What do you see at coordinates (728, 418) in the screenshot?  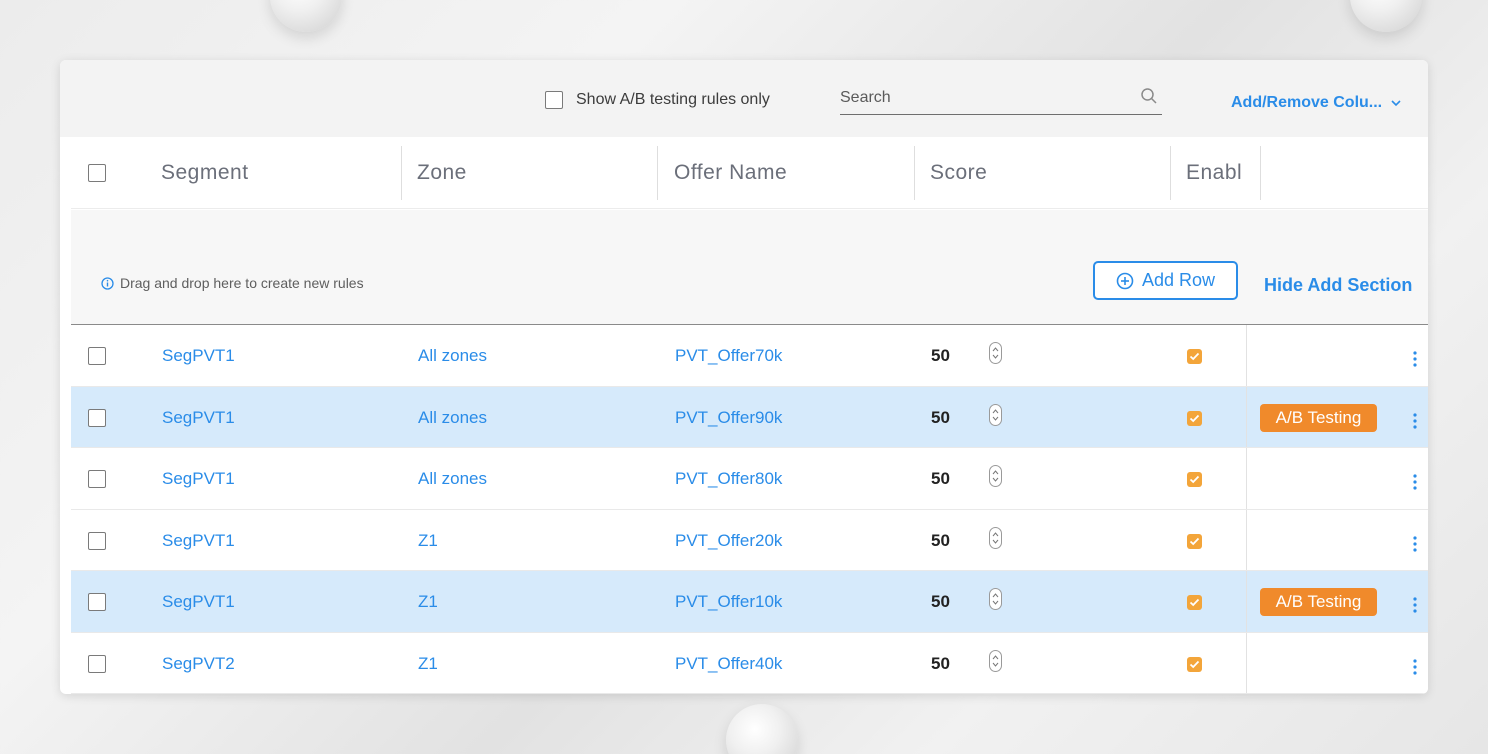 I see `offer-link: PVT_Offer90k` at bounding box center [728, 418].